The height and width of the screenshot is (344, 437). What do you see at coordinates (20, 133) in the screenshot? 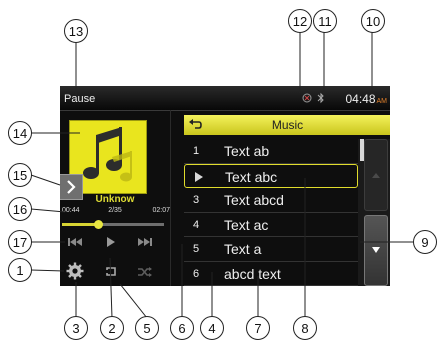
I see `callout-14: 14` at bounding box center [20, 133].